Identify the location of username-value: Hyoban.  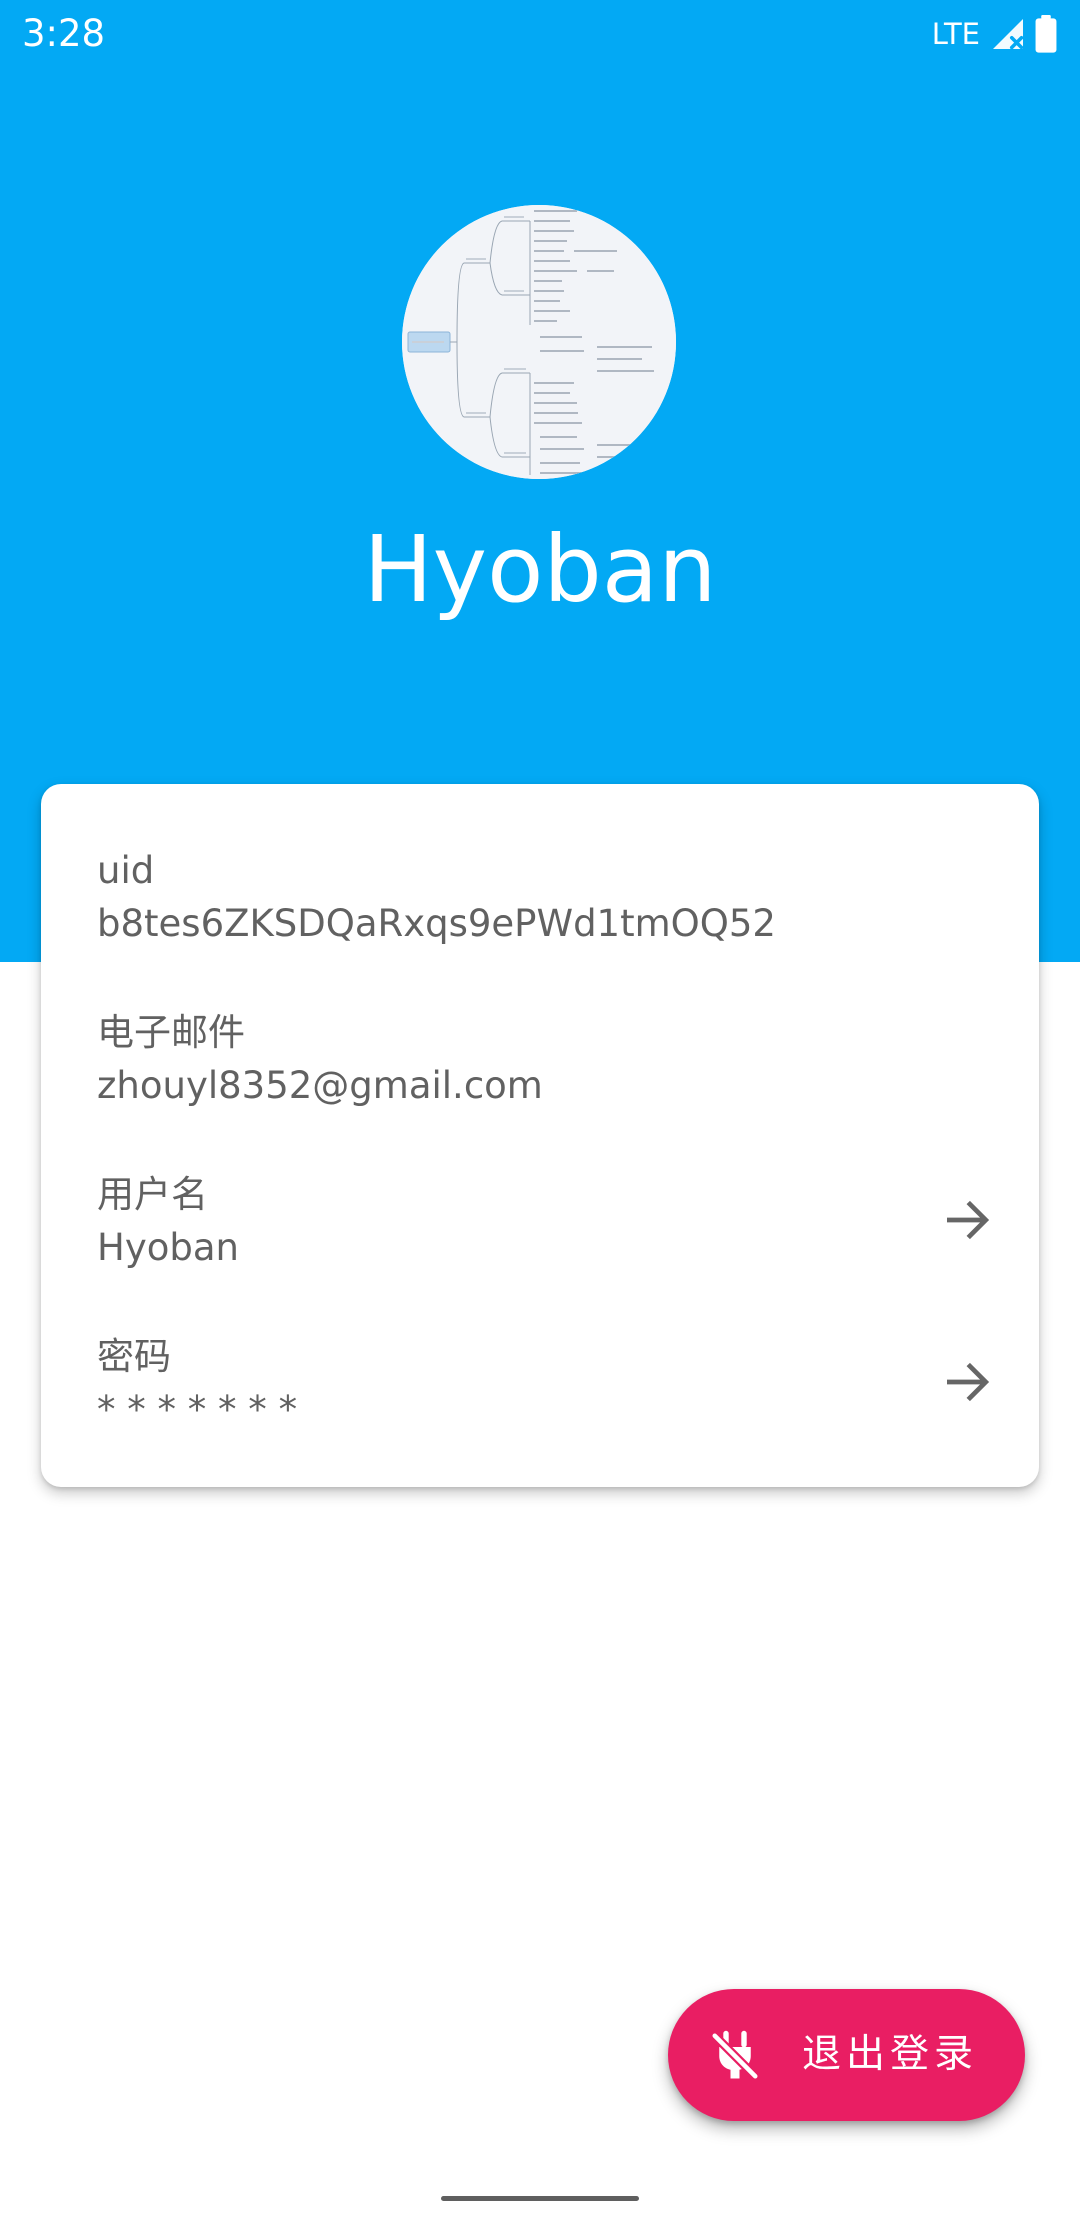
(168, 1247).